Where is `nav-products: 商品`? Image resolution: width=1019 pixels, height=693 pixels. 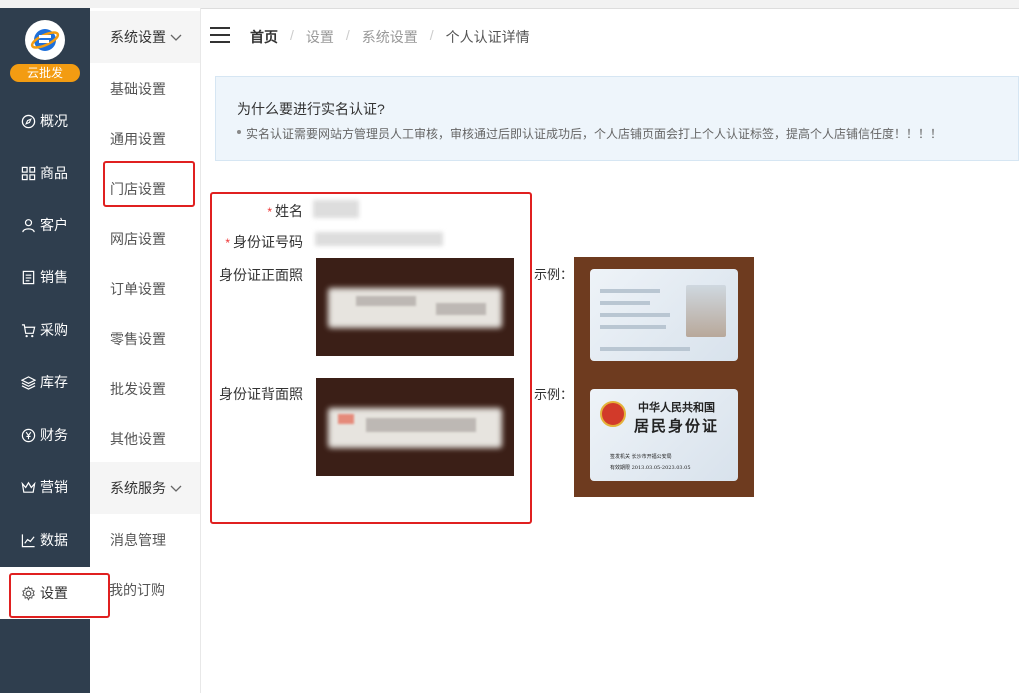 nav-products: 商品 is located at coordinates (45, 173).